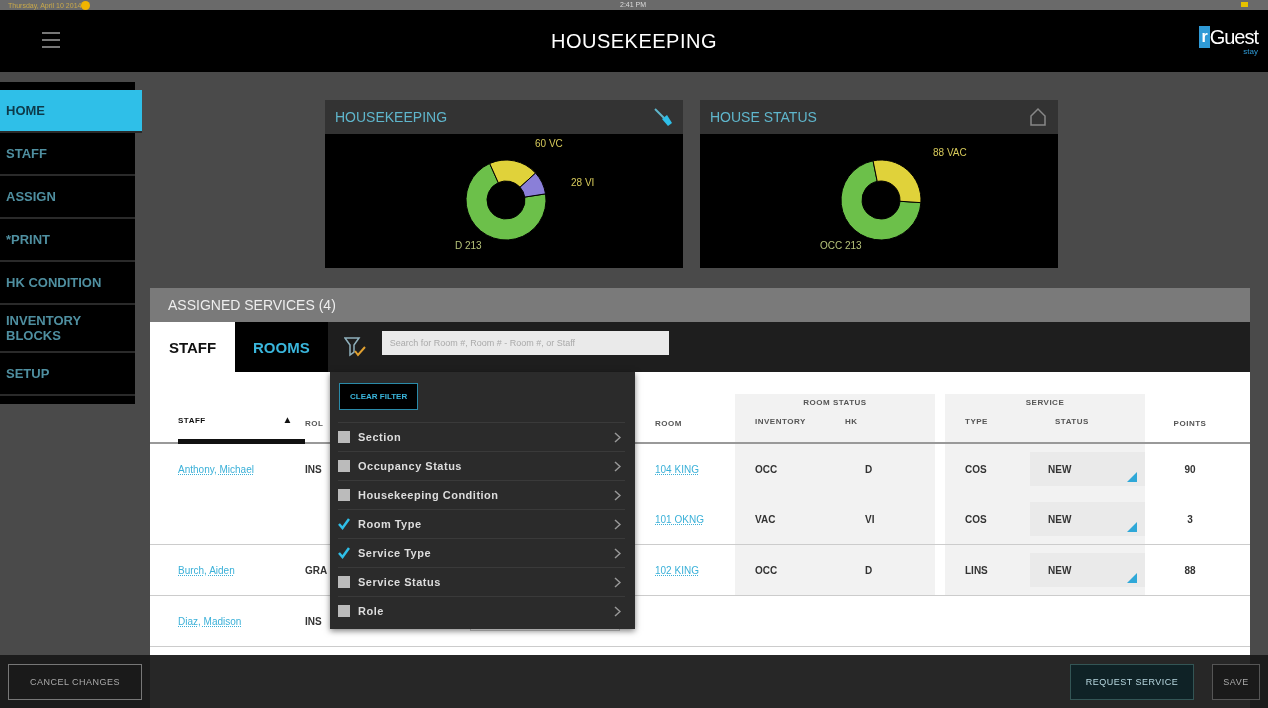 Image resolution: width=1268 pixels, height=708 pixels. I want to click on table-cell: 90, so click(1190, 469).